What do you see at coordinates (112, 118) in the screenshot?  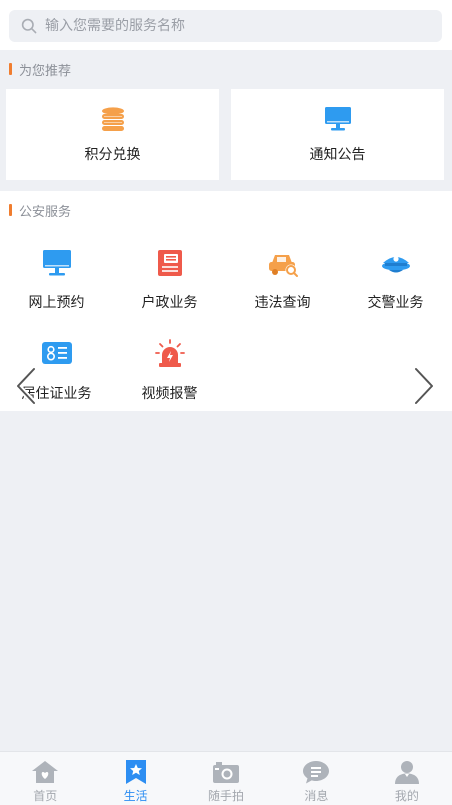 I see `coins-stack-icon` at bounding box center [112, 118].